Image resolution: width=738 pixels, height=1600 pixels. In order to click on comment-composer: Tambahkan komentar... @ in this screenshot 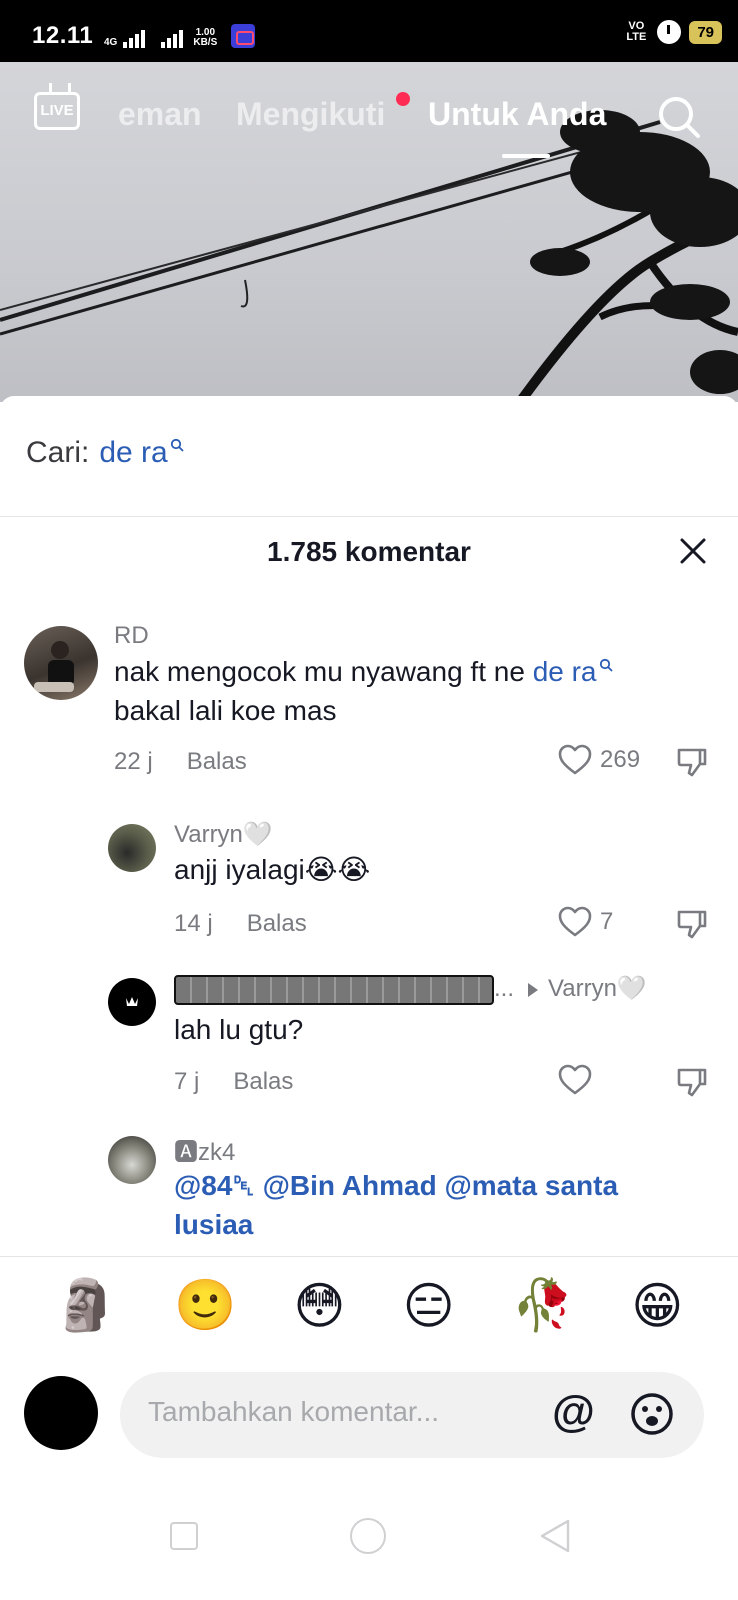, I will do `click(369, 1415)`.